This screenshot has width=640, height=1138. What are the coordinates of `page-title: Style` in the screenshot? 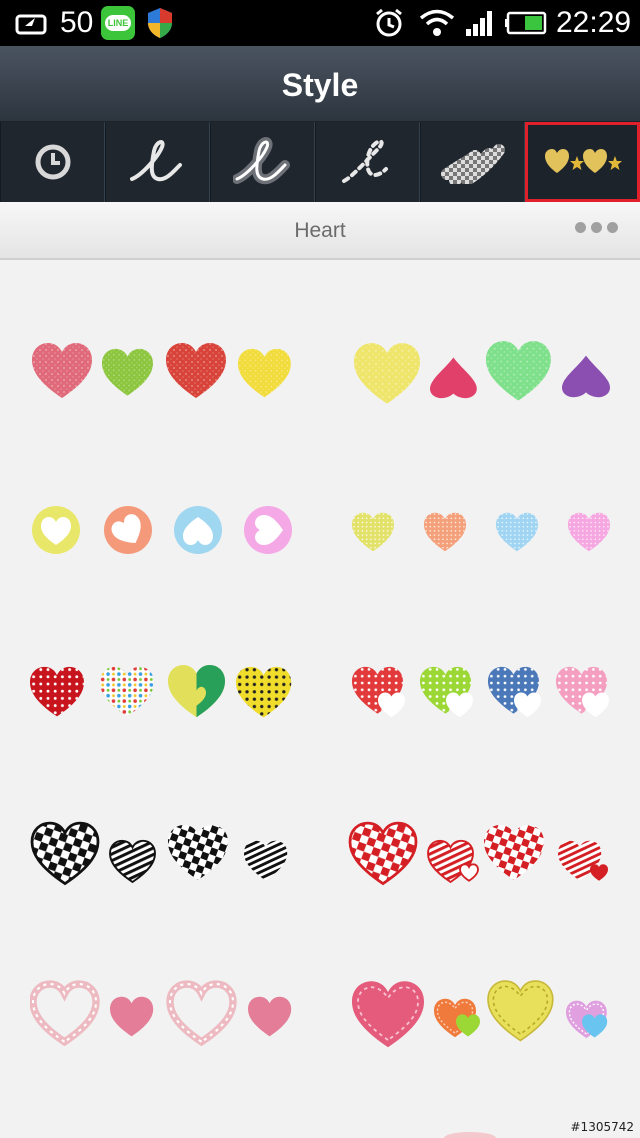 It's located at (320, 85).